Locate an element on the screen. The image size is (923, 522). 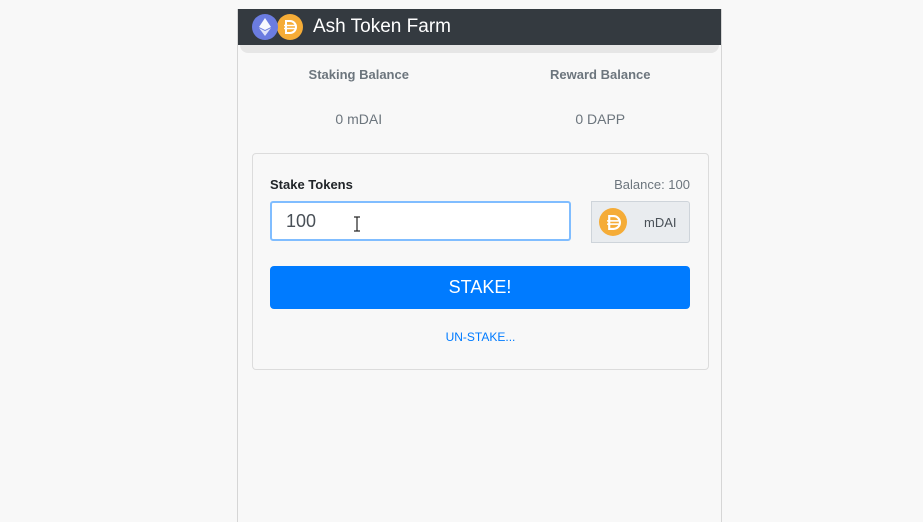
stake-amount-input is located at coordinates (420, 221).